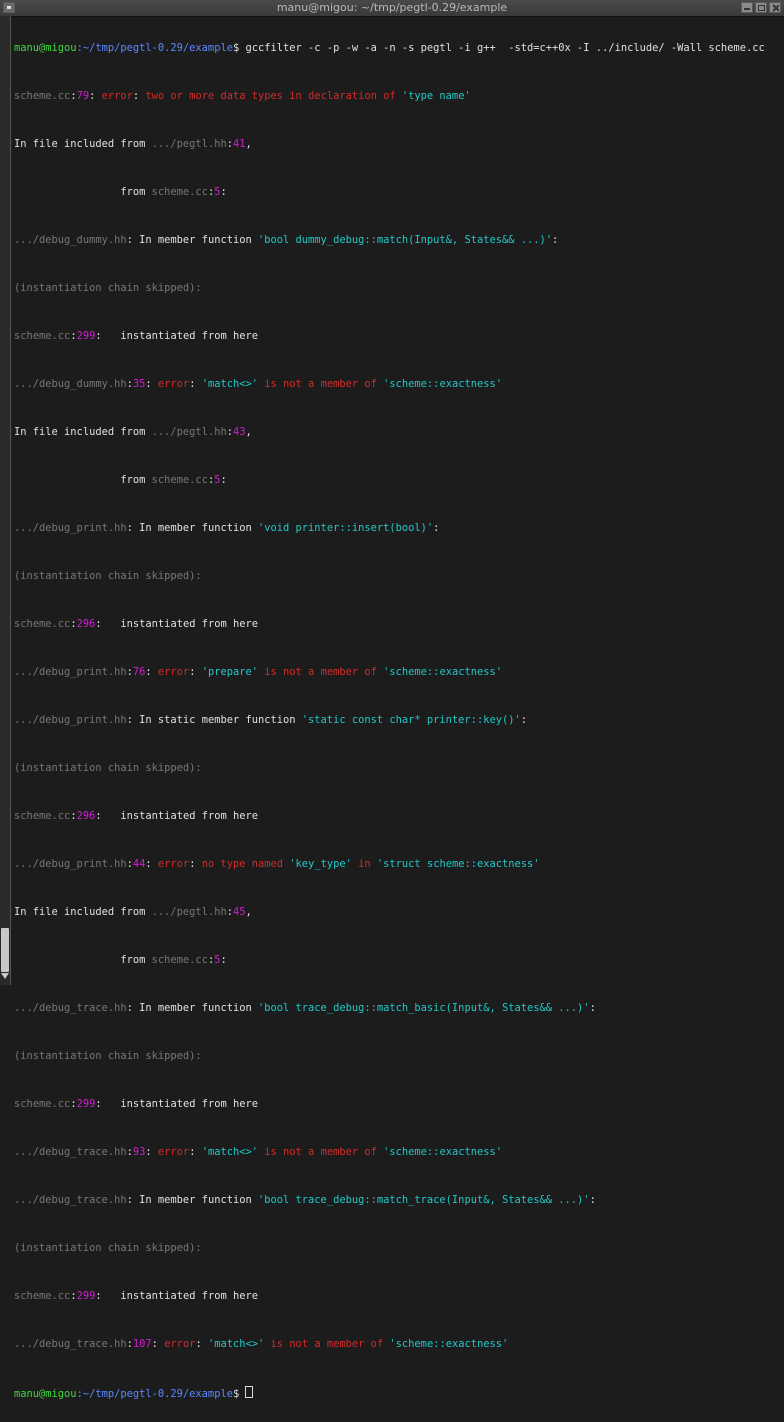 The image size is (784, 1422). What do you see at coordinates (775, 7) in the screenshot?
I see `close-button` at bounding box center [775, 7].